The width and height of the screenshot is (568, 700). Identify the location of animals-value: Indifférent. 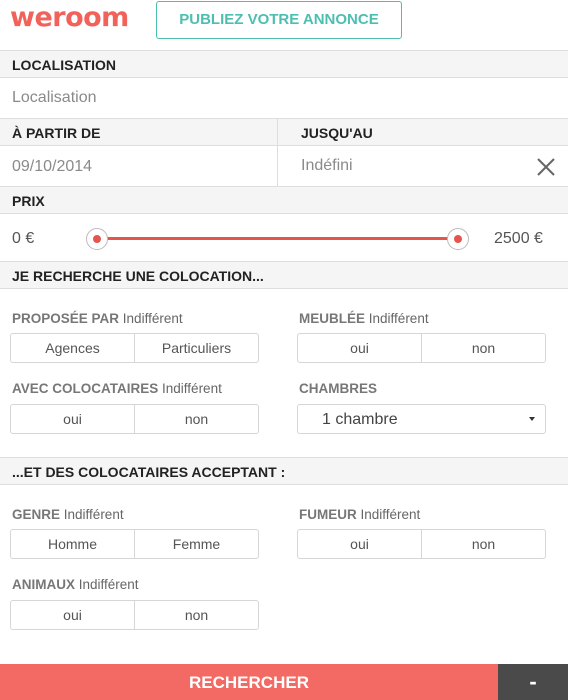
(108, 584).